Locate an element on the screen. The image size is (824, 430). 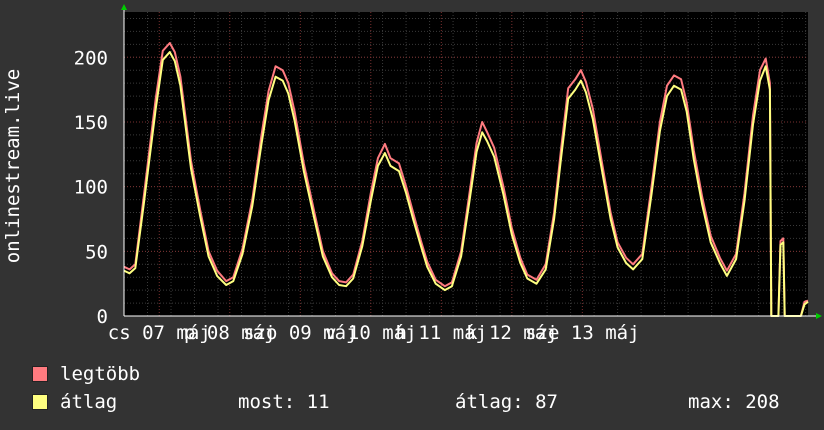
legend-label-max: legtöbb is located at coordinates (100, 374).